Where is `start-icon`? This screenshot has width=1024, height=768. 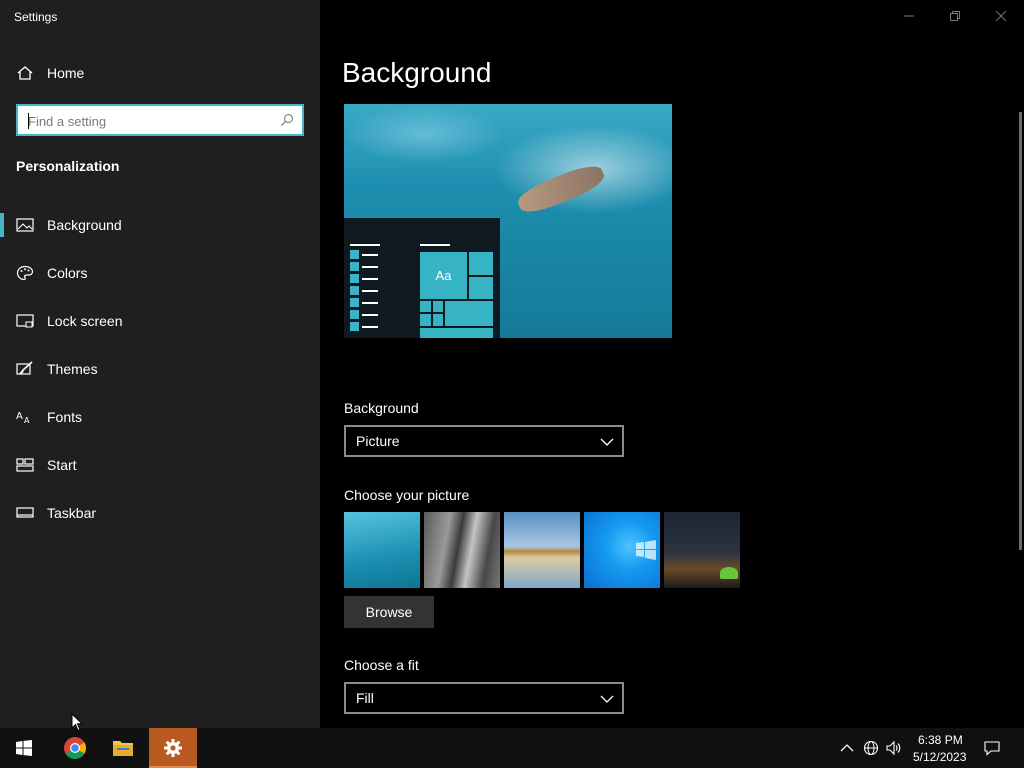 start-icon is located at coordinates (25, 465).